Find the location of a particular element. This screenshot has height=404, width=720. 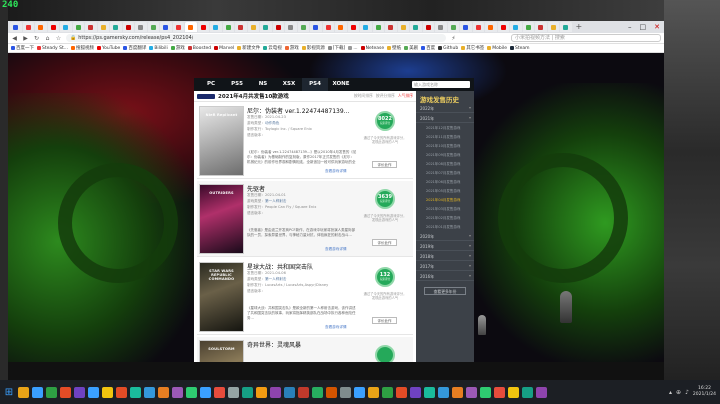

sort-by-time: 按时间排序 is located at coordinates (363, 96).